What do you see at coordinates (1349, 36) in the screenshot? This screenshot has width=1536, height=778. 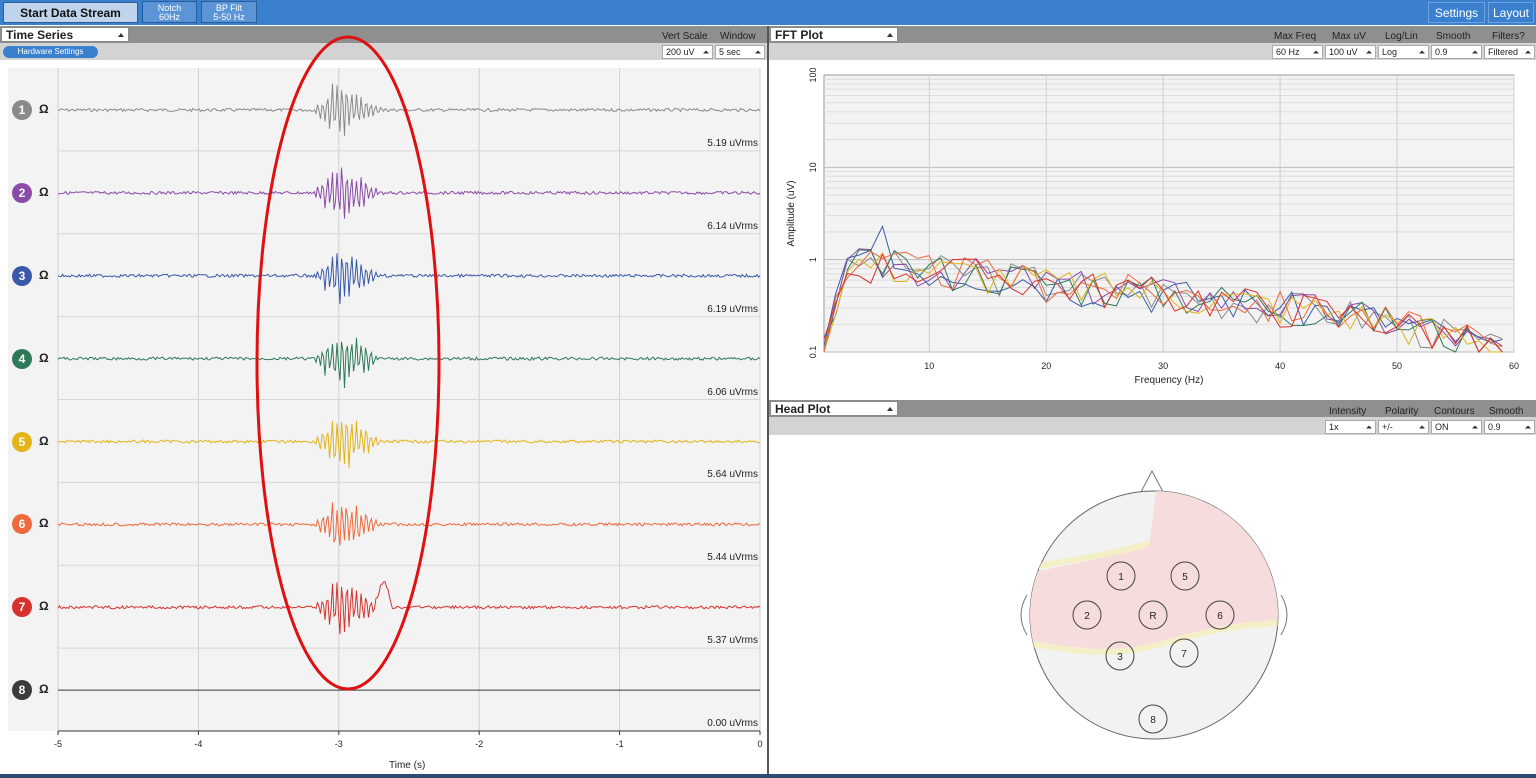 I see `max-uv-label: Max uV` at bounding box center [1349, 36].